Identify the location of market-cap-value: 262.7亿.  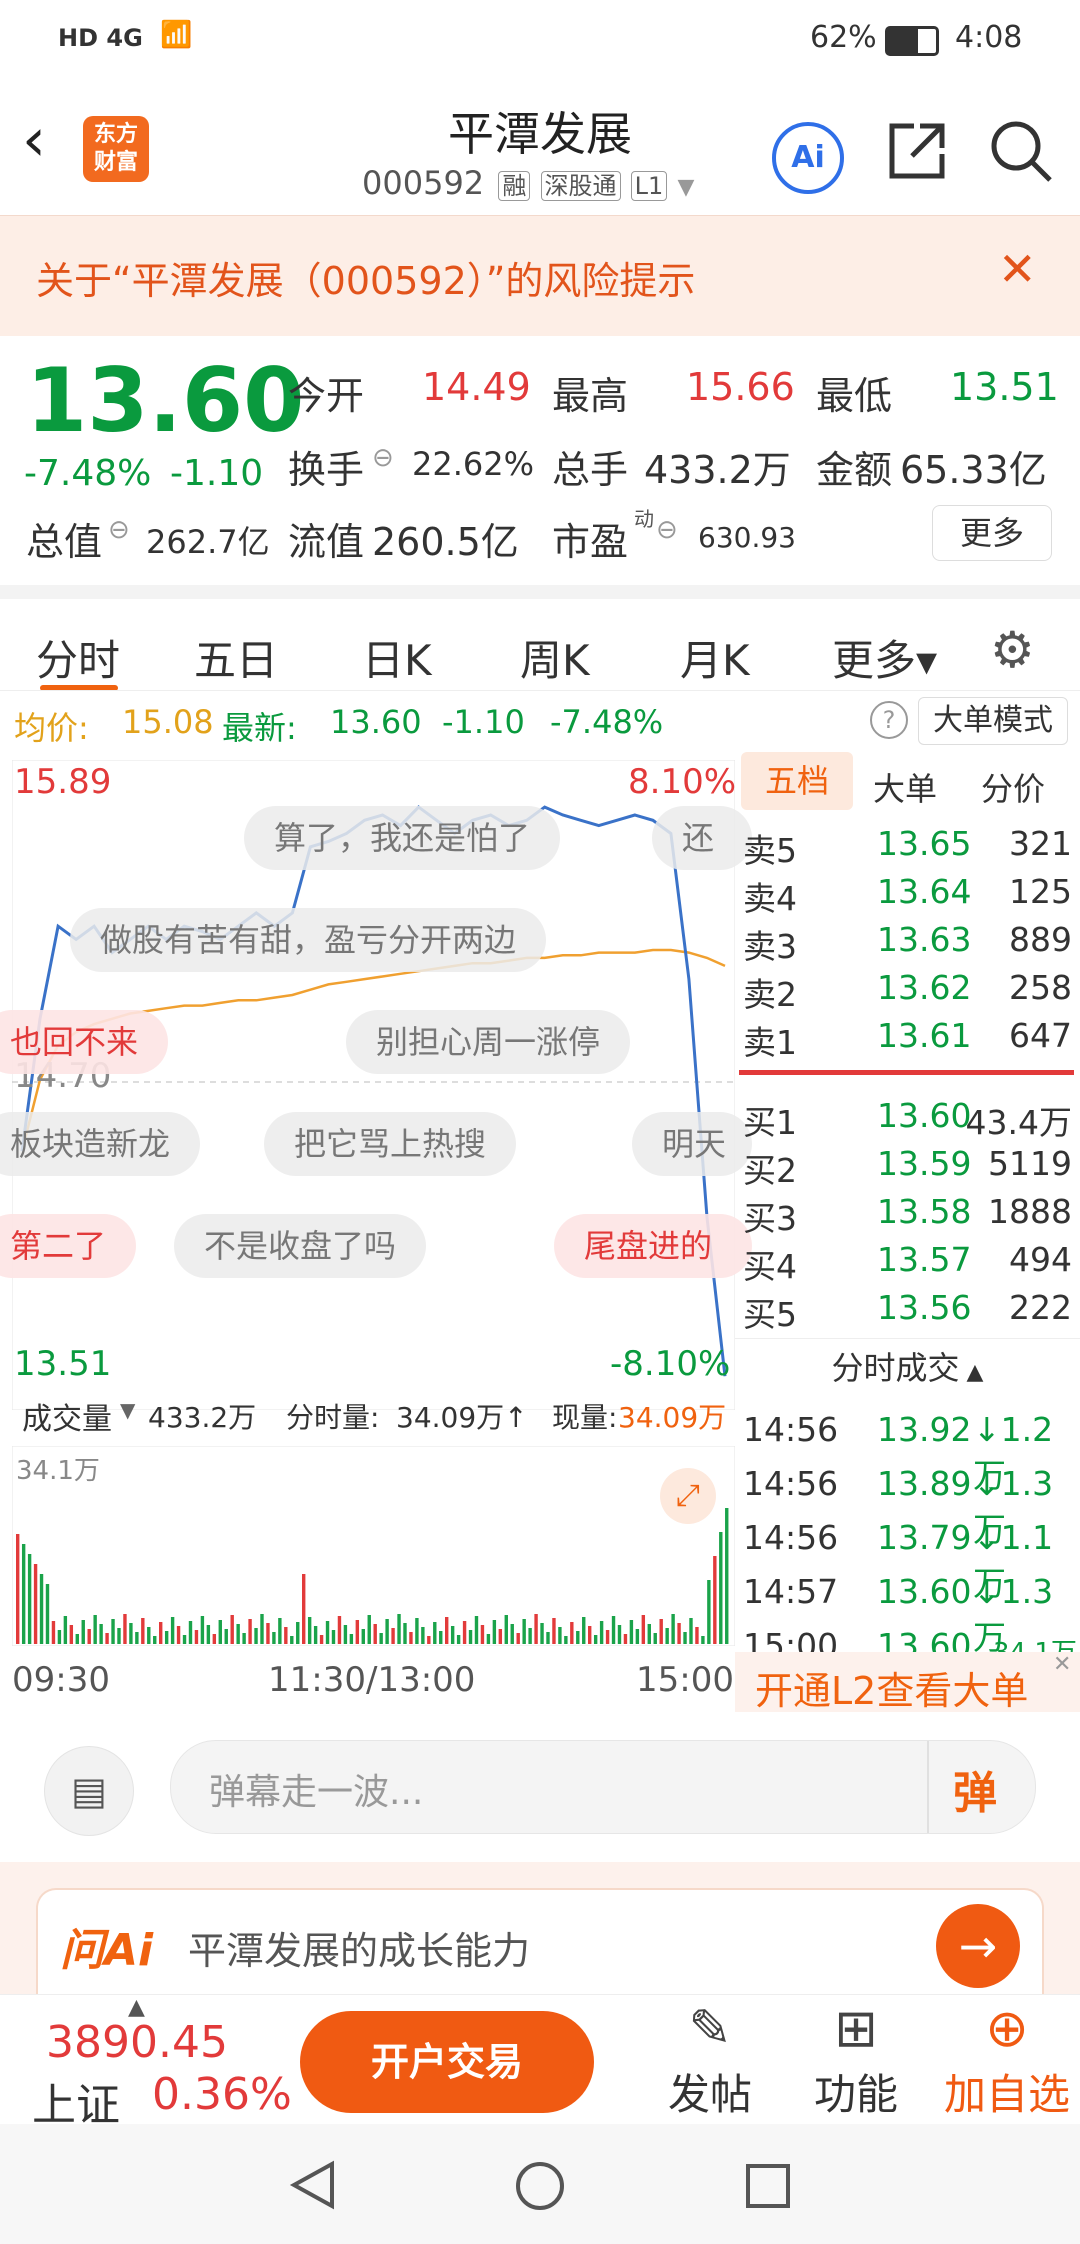
(208, 542).